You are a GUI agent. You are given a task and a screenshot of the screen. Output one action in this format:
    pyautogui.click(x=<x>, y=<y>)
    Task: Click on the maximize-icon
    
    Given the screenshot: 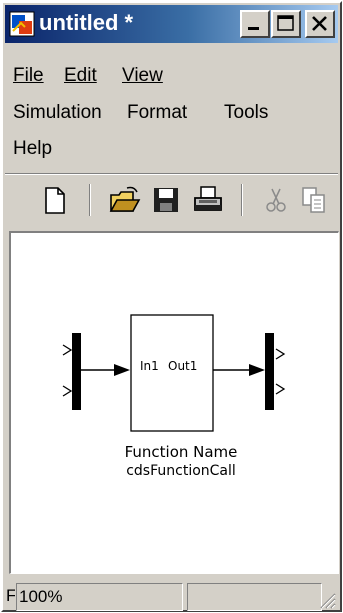 What is the action you would take?
    pyautogui.click(x=285, y=23)
    